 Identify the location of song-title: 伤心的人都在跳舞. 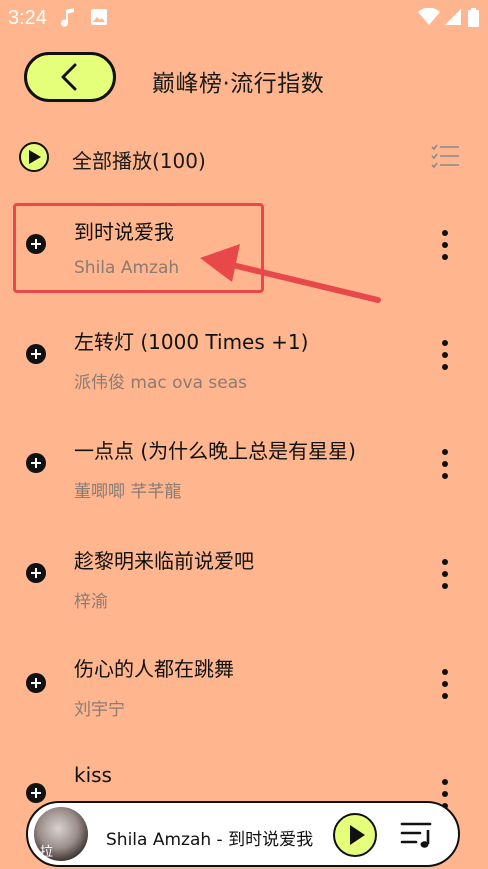
(154, 669).